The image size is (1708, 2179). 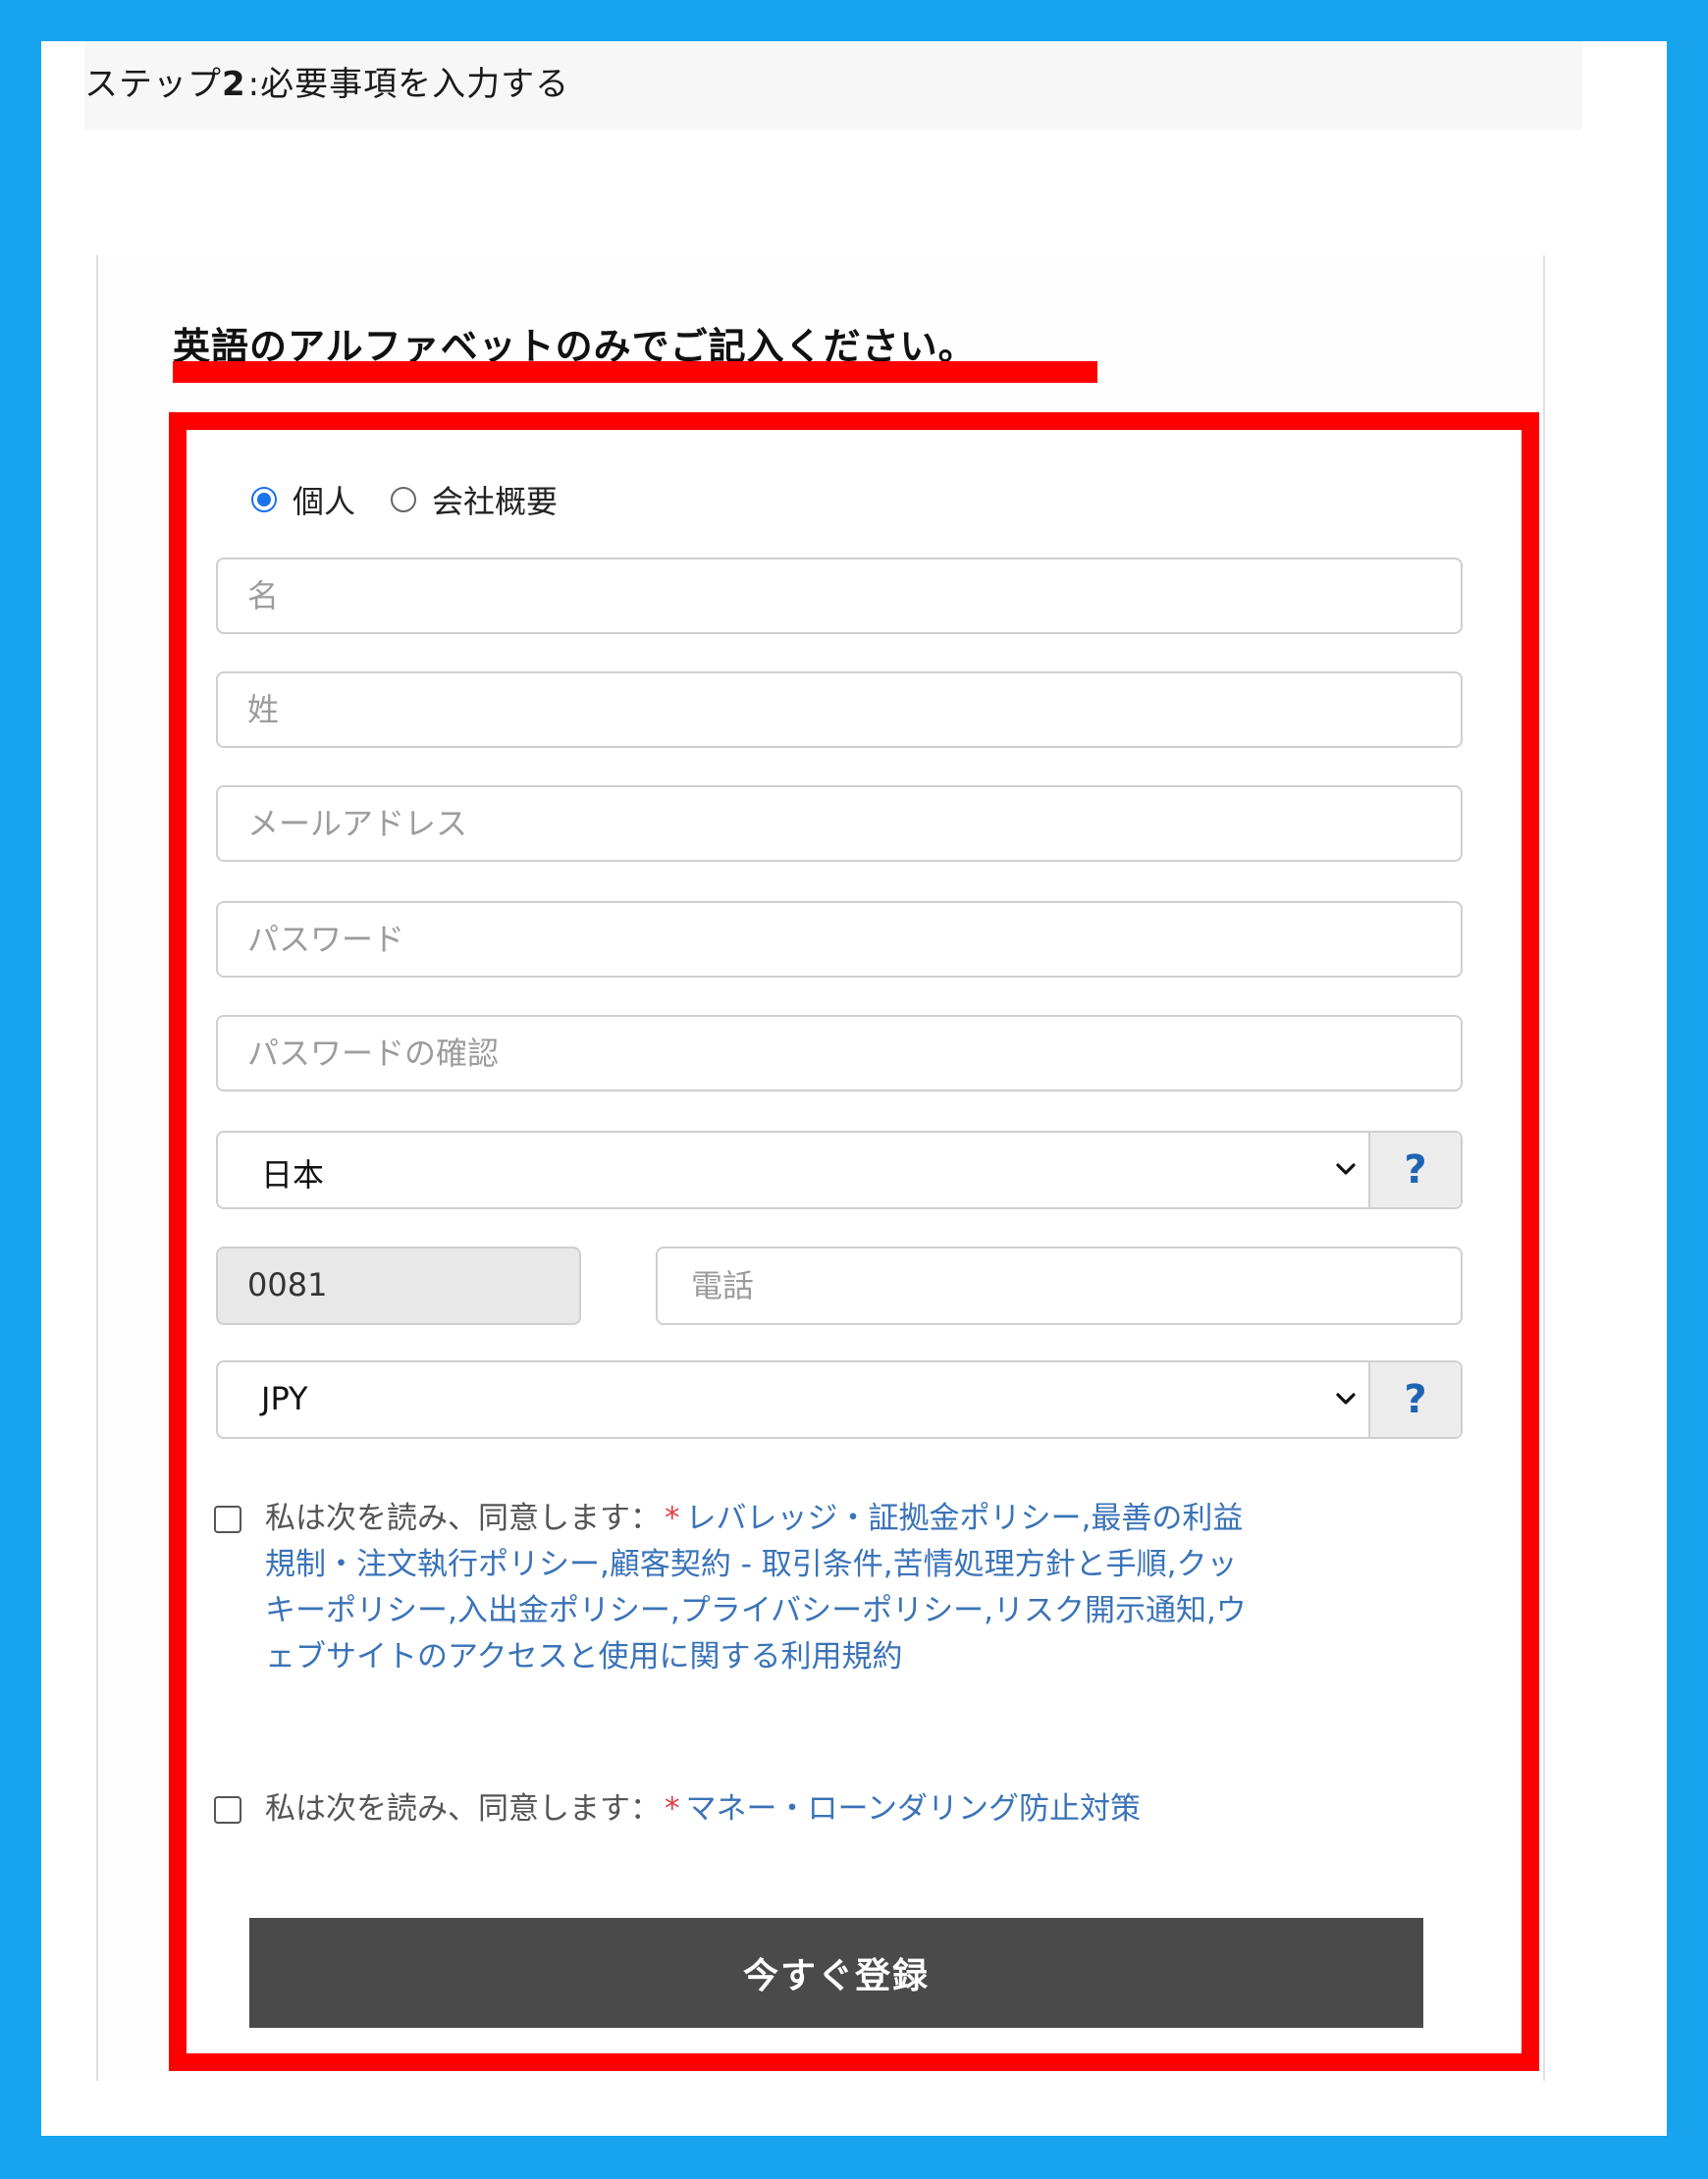 I want to click on country-selected-value: 日本, so click(x=293, y=1175).